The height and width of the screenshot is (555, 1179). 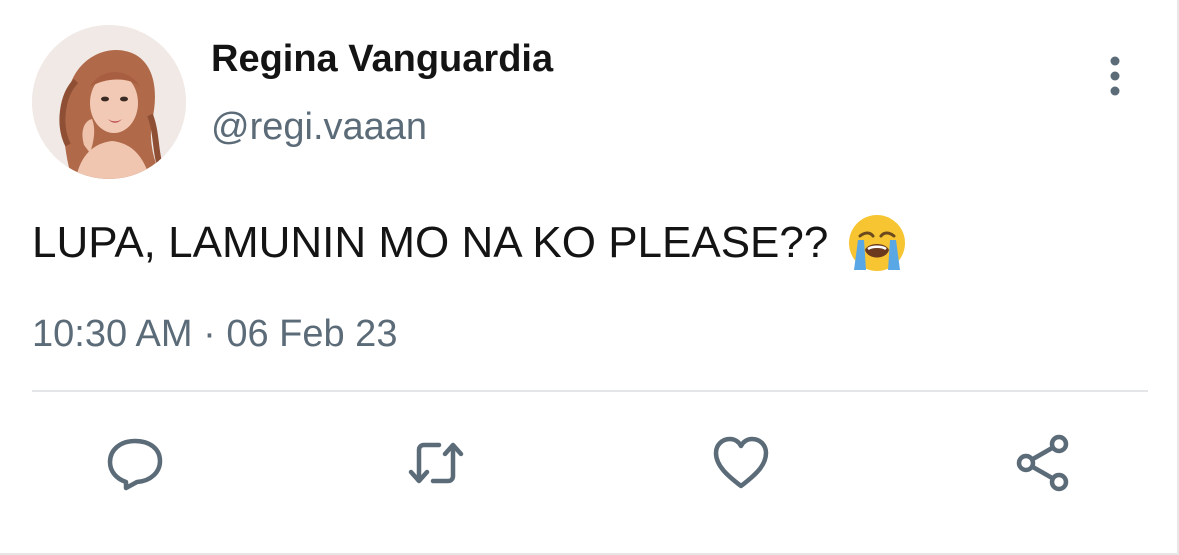 I want to click on heart-icon, so click(x=741, y=462).